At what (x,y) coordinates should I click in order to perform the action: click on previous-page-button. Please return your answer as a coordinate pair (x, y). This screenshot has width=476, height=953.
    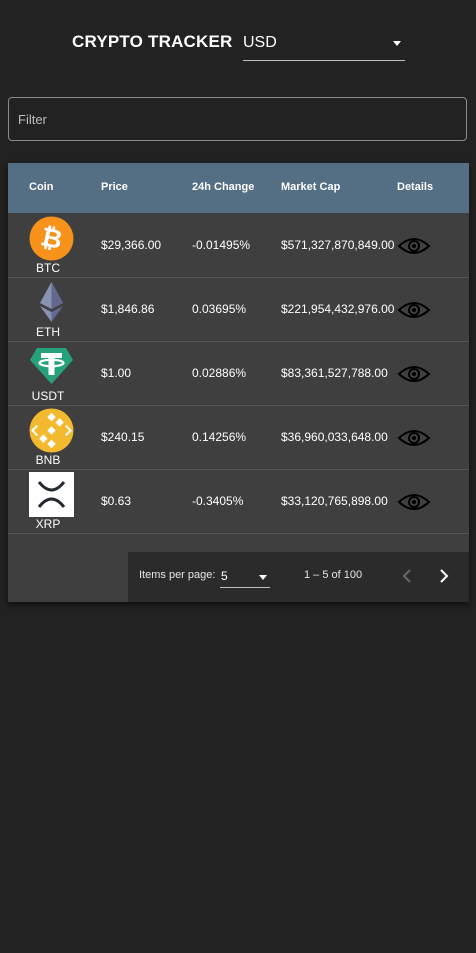
    Looking at the image, I should click on (407, 576).